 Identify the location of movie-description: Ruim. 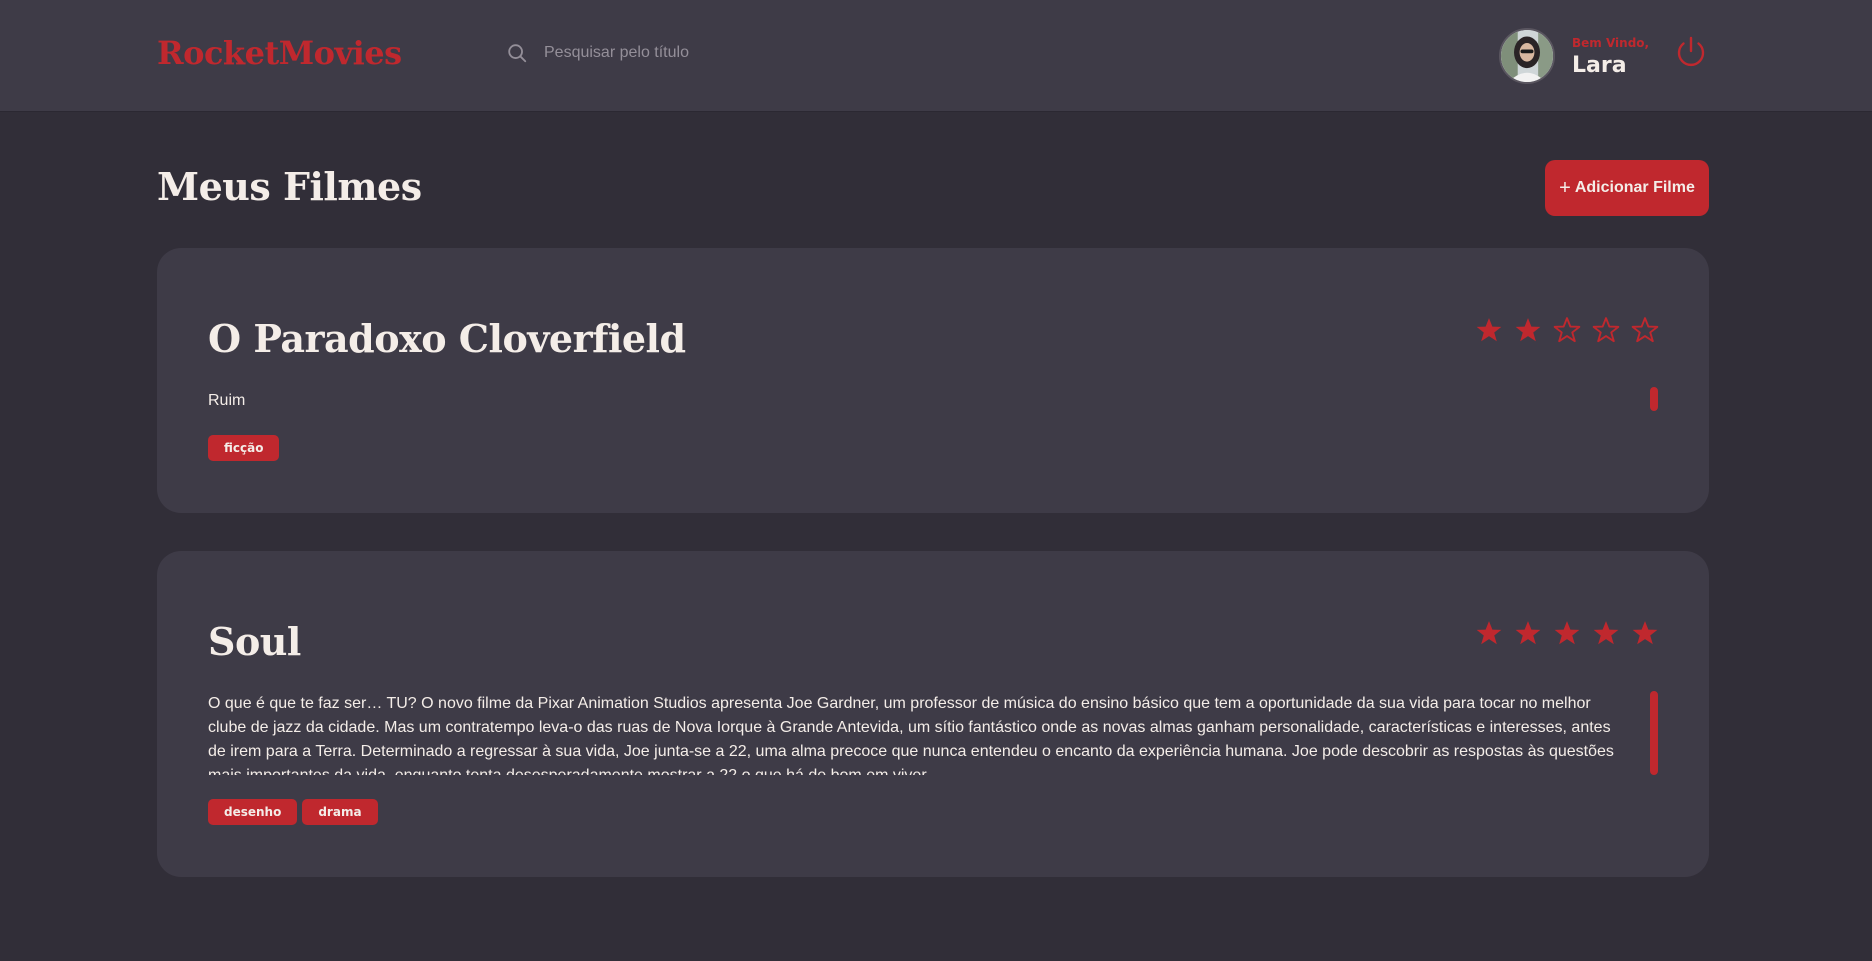
(227, 400).